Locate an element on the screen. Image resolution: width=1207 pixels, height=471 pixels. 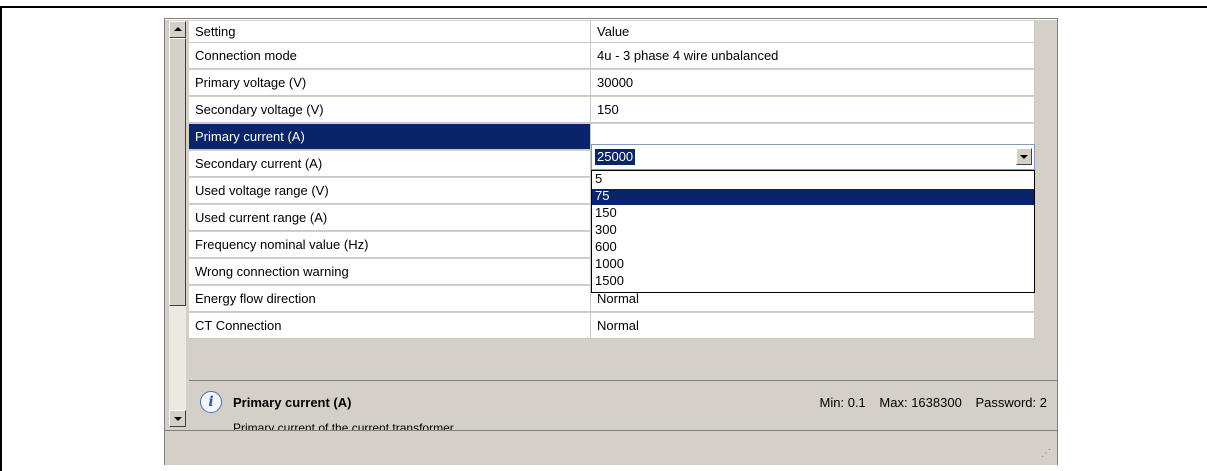
scroll-up-button is located at coordinates (177, 29).